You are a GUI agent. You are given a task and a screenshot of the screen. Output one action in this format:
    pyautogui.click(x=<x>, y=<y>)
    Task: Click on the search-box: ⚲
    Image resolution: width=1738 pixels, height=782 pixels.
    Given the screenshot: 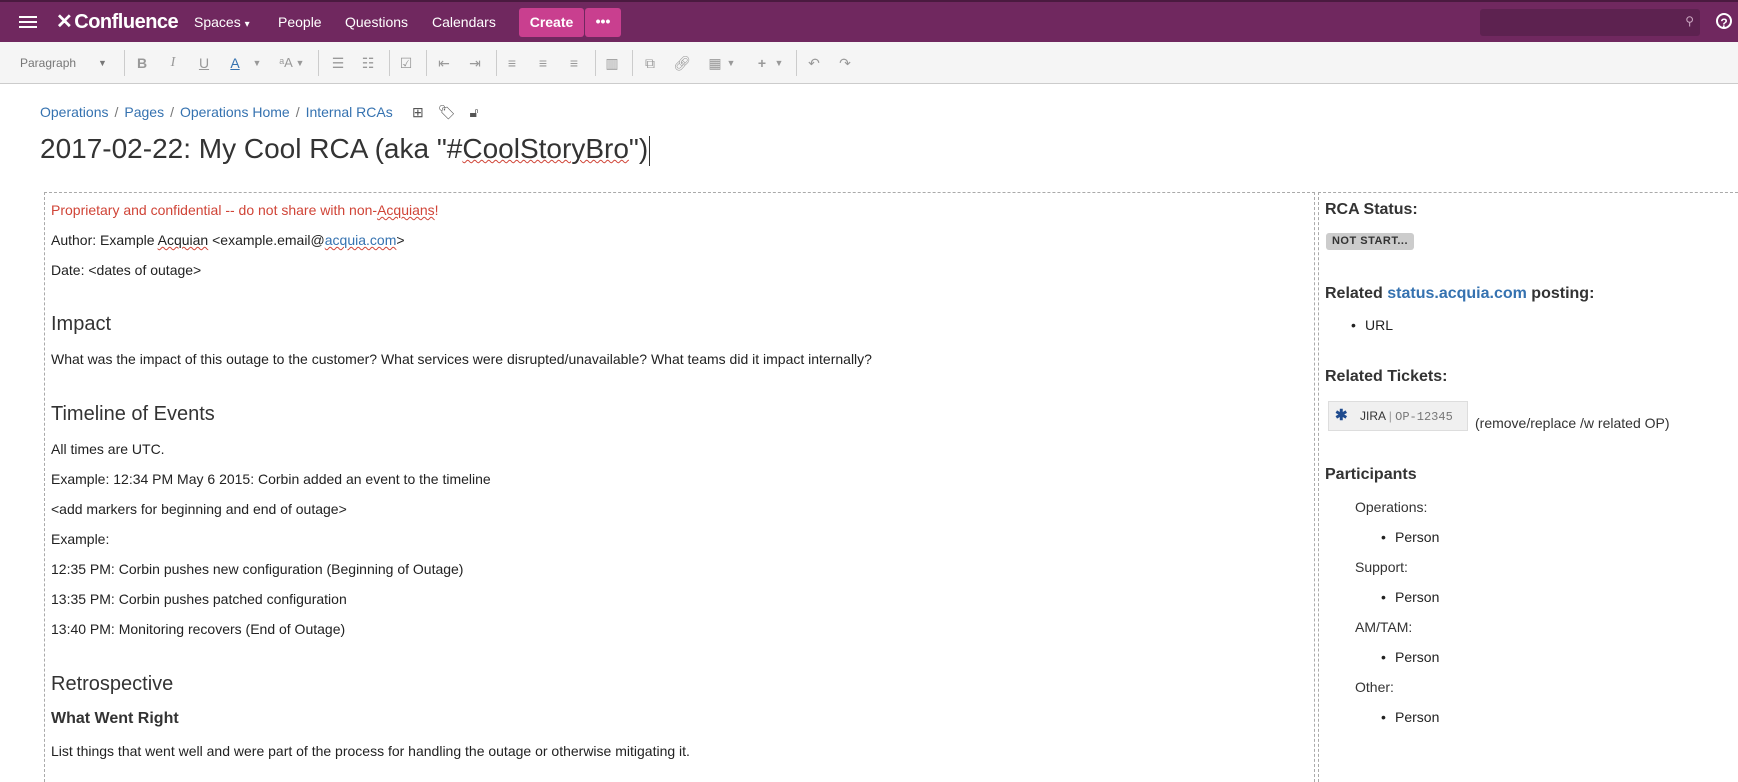 What is the action you would take?
    pyautogui.click(x=1590, y=22)
    